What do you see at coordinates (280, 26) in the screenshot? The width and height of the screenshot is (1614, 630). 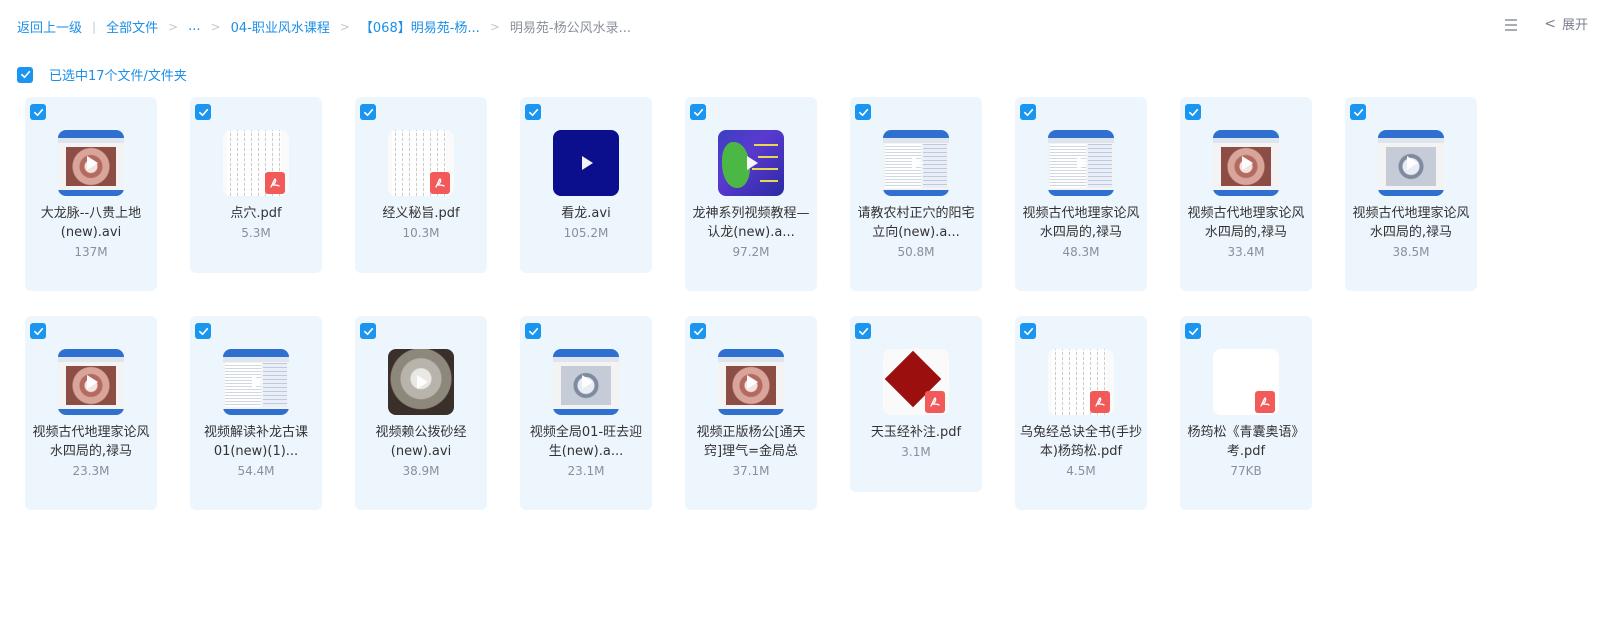 I see `crumb-level1: 04-职业风水课程` at bounding box center [280, 26].